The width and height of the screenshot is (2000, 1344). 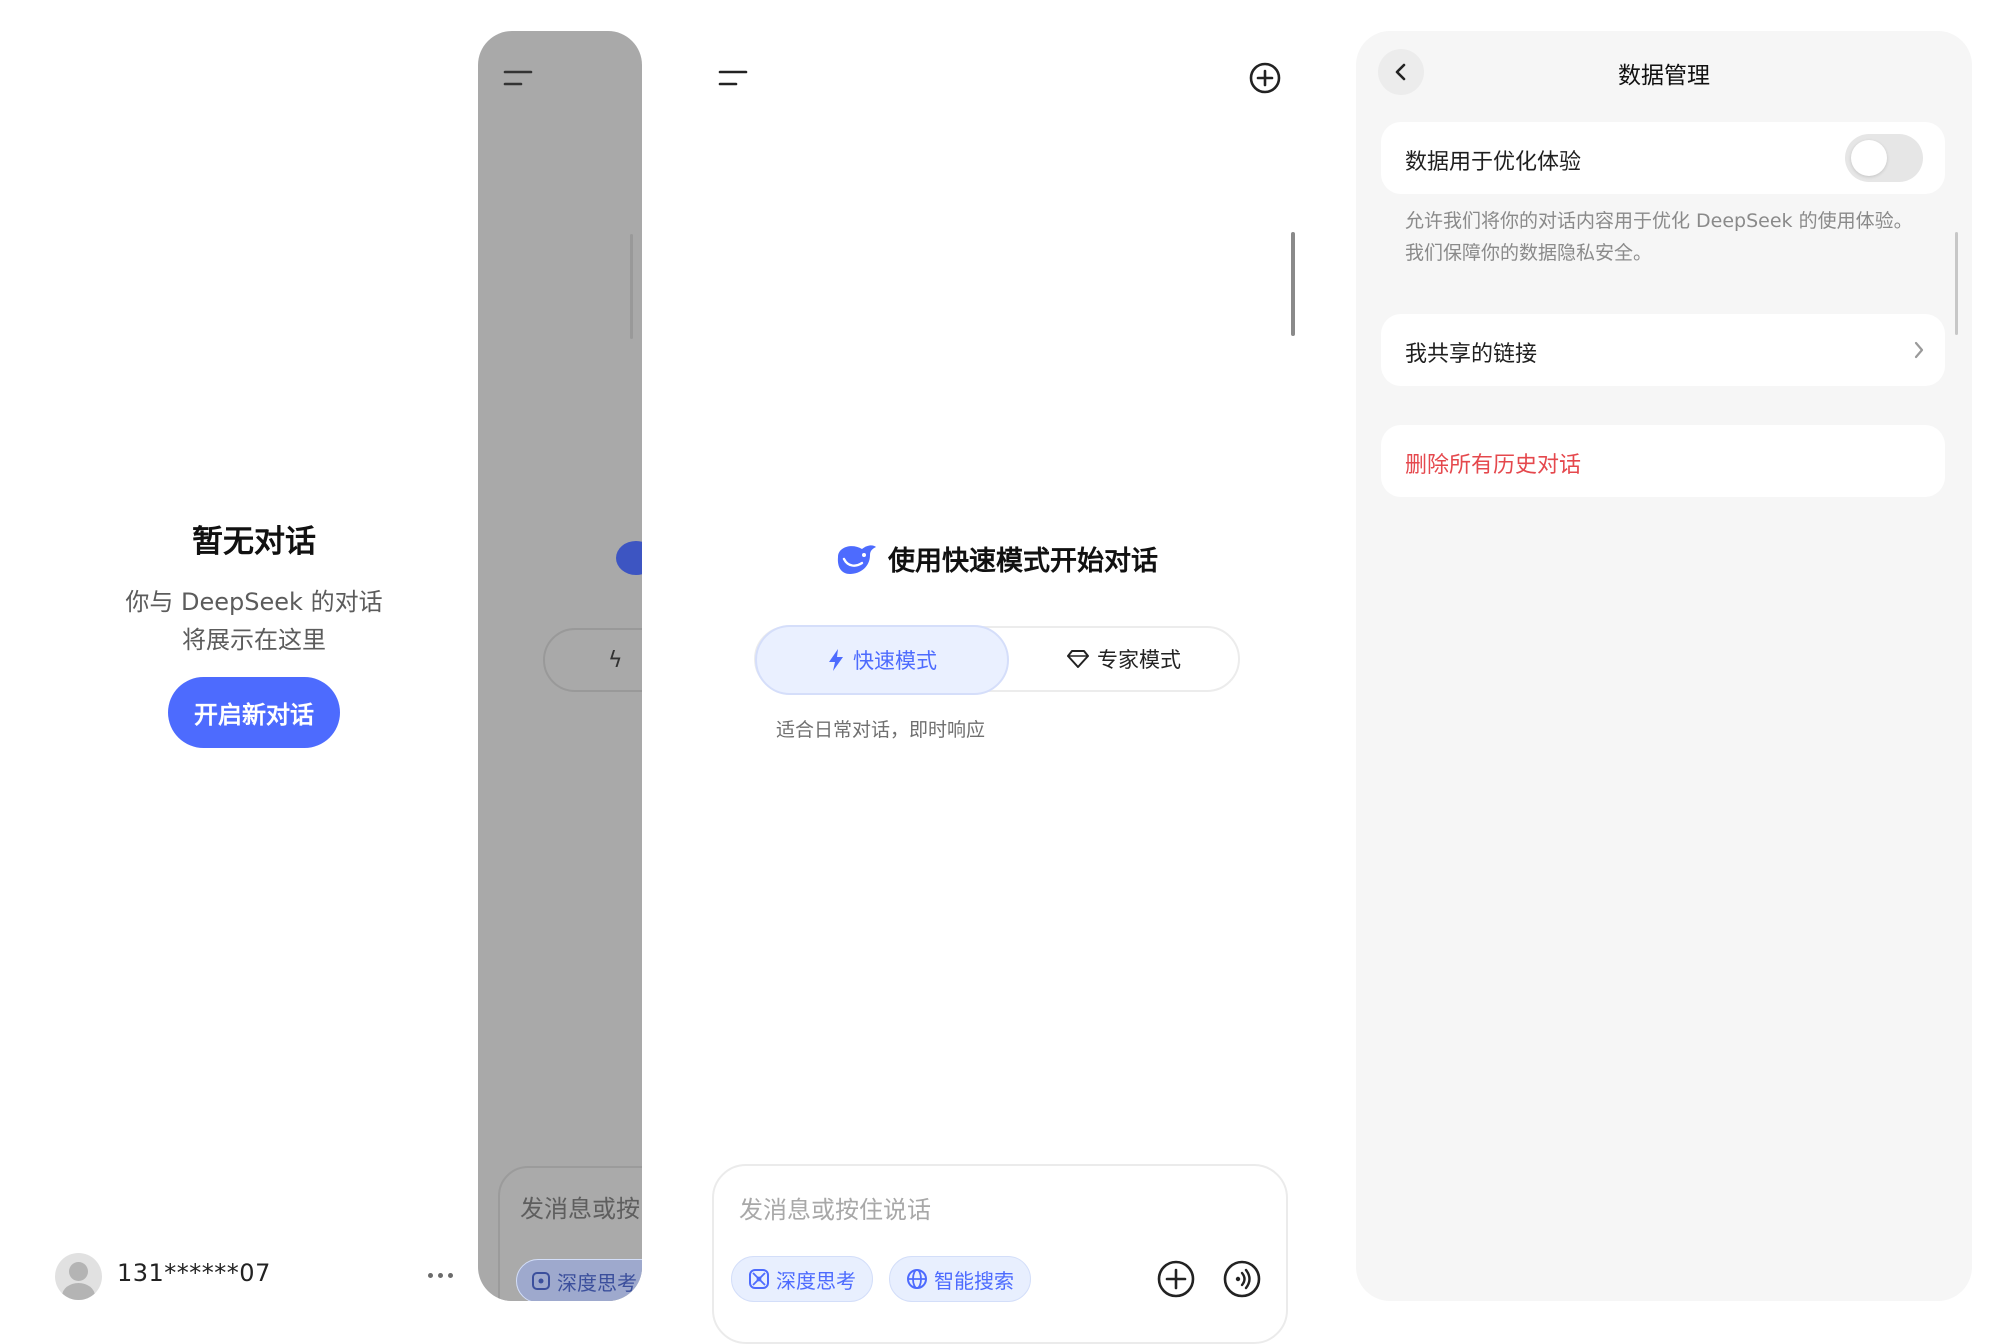 What do you see at coordinates (835, 1207) in the screenshot?
I see `message-input-placeholder: 发消息或按住说话` at bounding box center [835, 1207].